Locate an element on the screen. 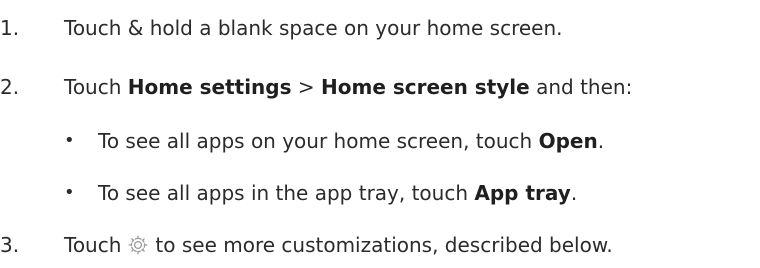  bold-text: Open is located at coordinates (568, 141).